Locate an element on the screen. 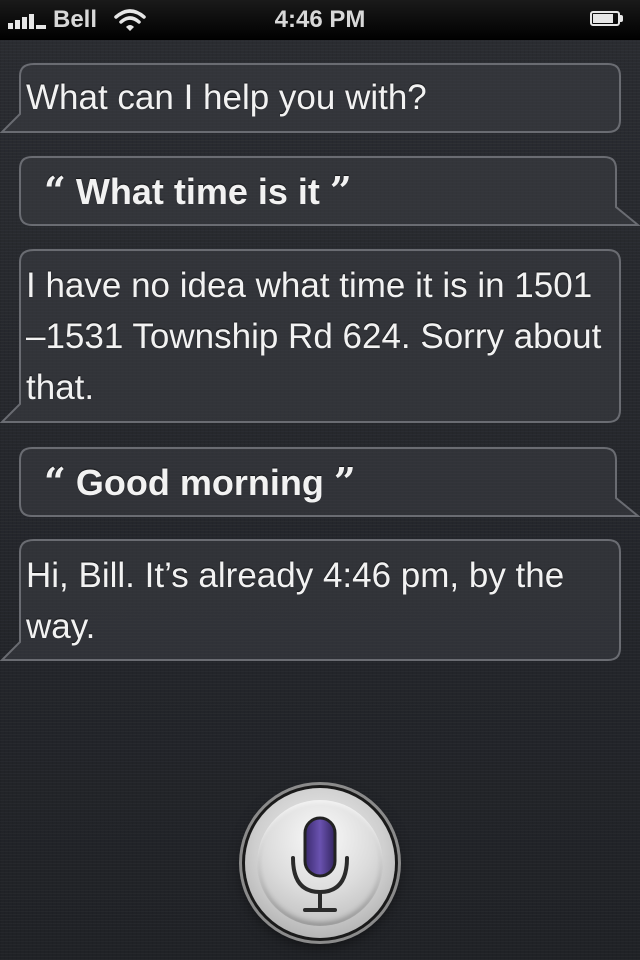 The image size is (640, 960). status-bar: Bell 4:46 PM is located at coordinates (320, 20).